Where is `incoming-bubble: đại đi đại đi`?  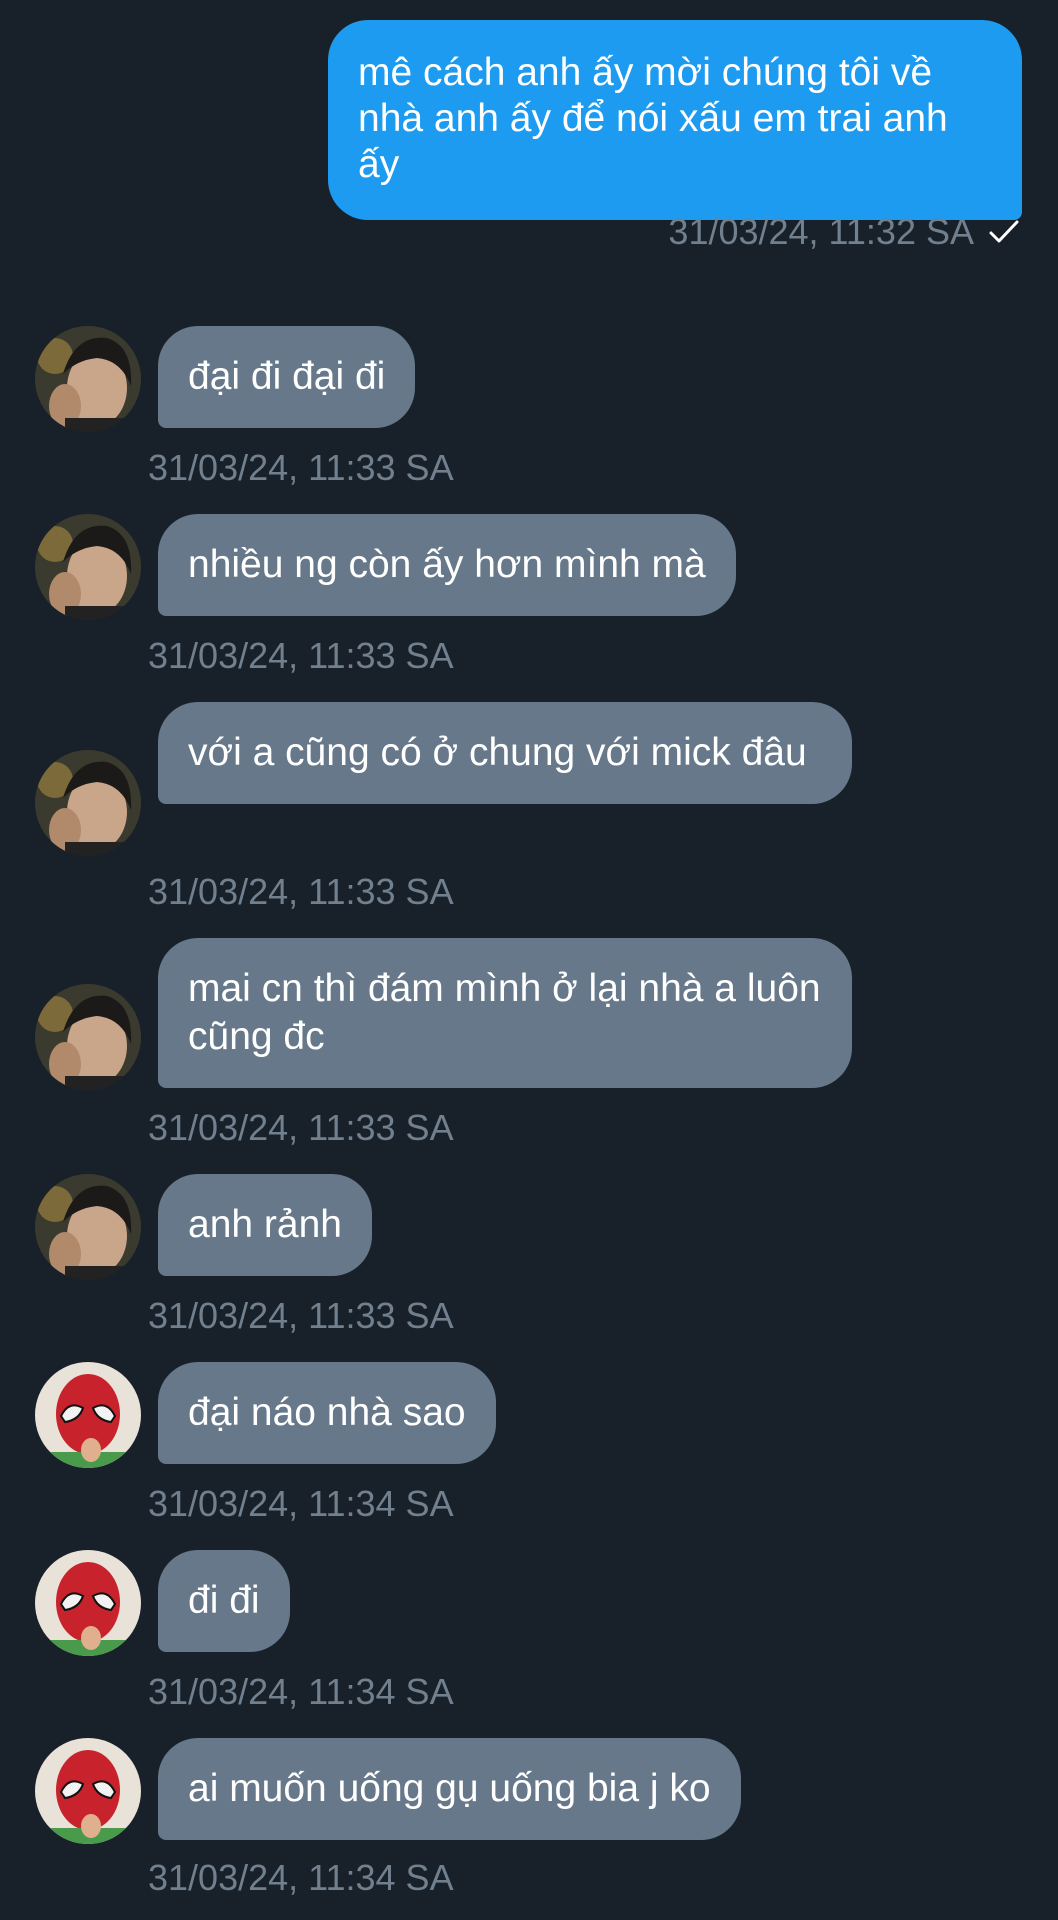
incoming-bubble: đại đi đại đi is located at coordinates (287, 377).